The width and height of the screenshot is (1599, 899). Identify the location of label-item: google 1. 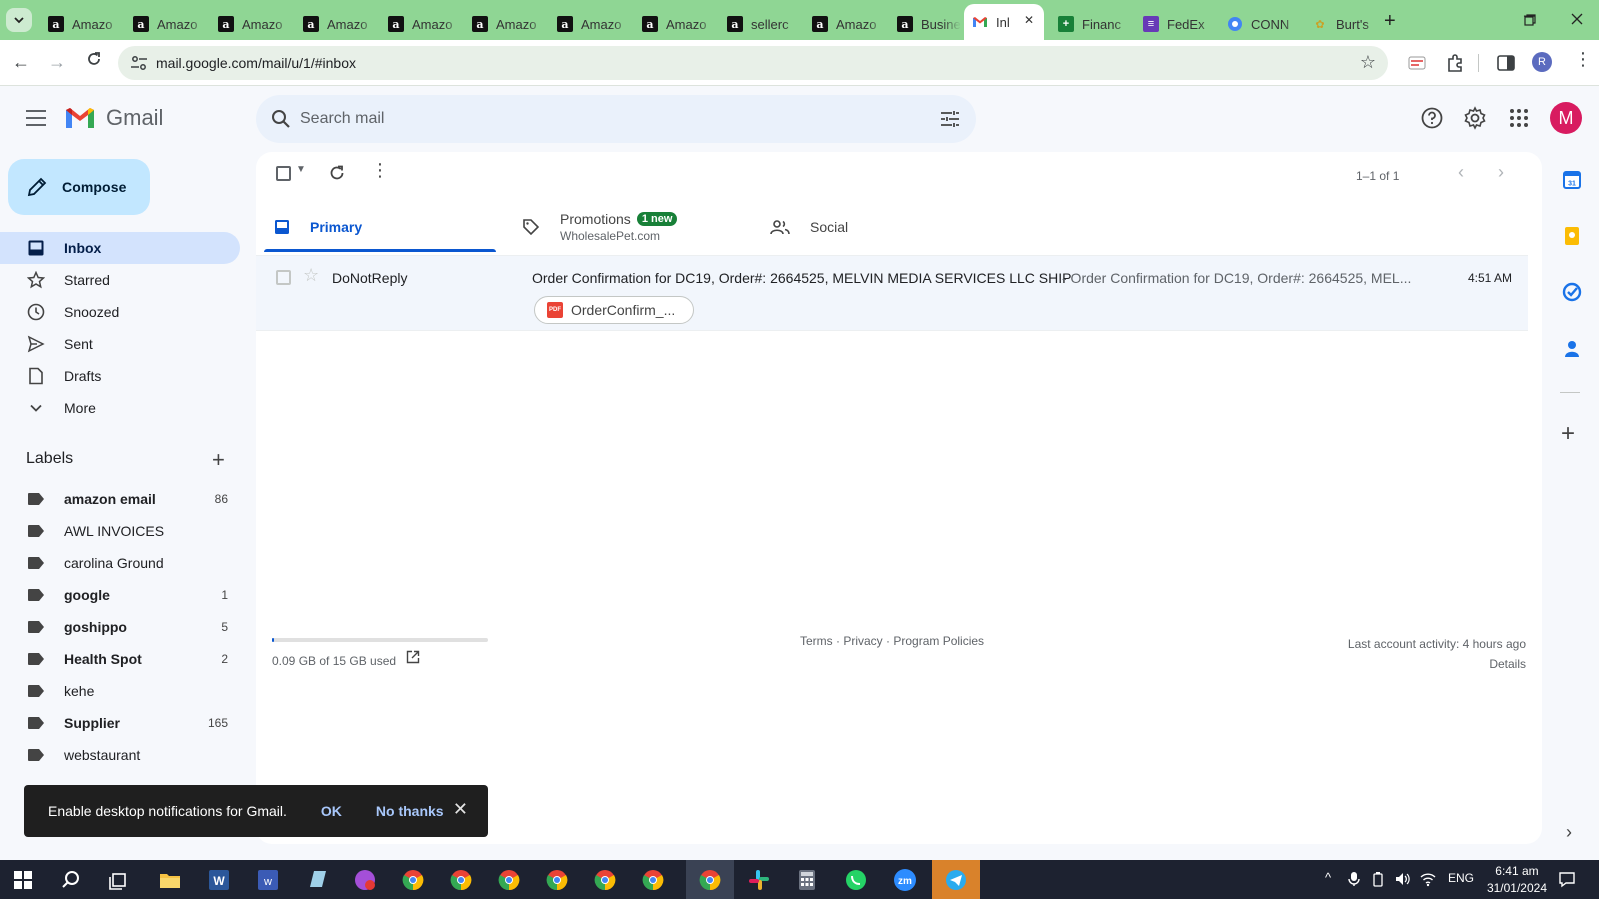
(120, 595).